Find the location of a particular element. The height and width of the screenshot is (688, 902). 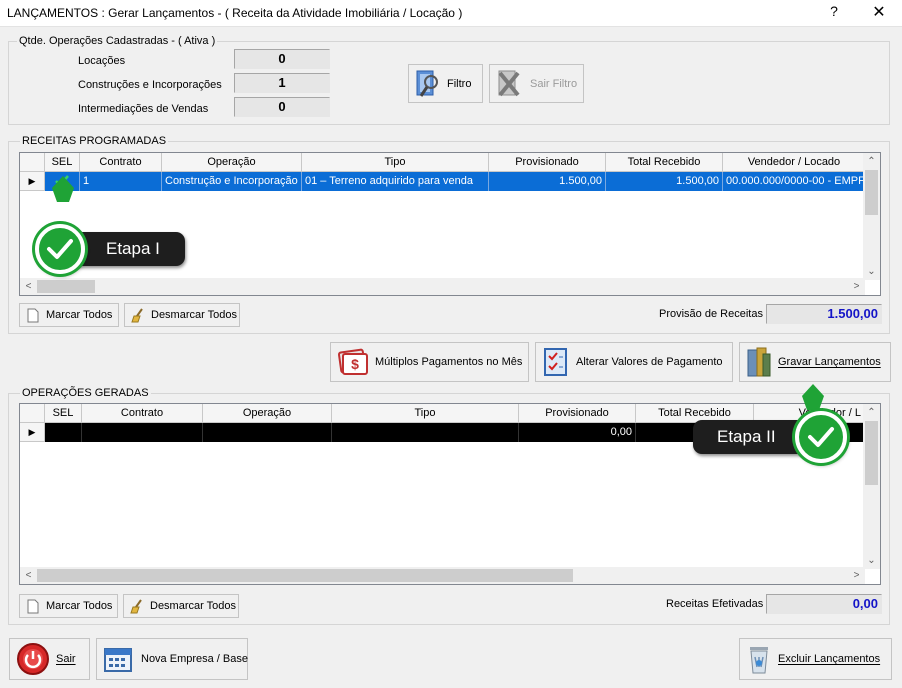

operacoes-group-label: OPERAÇÕES GERADAS is located at coordinates (85, 393).